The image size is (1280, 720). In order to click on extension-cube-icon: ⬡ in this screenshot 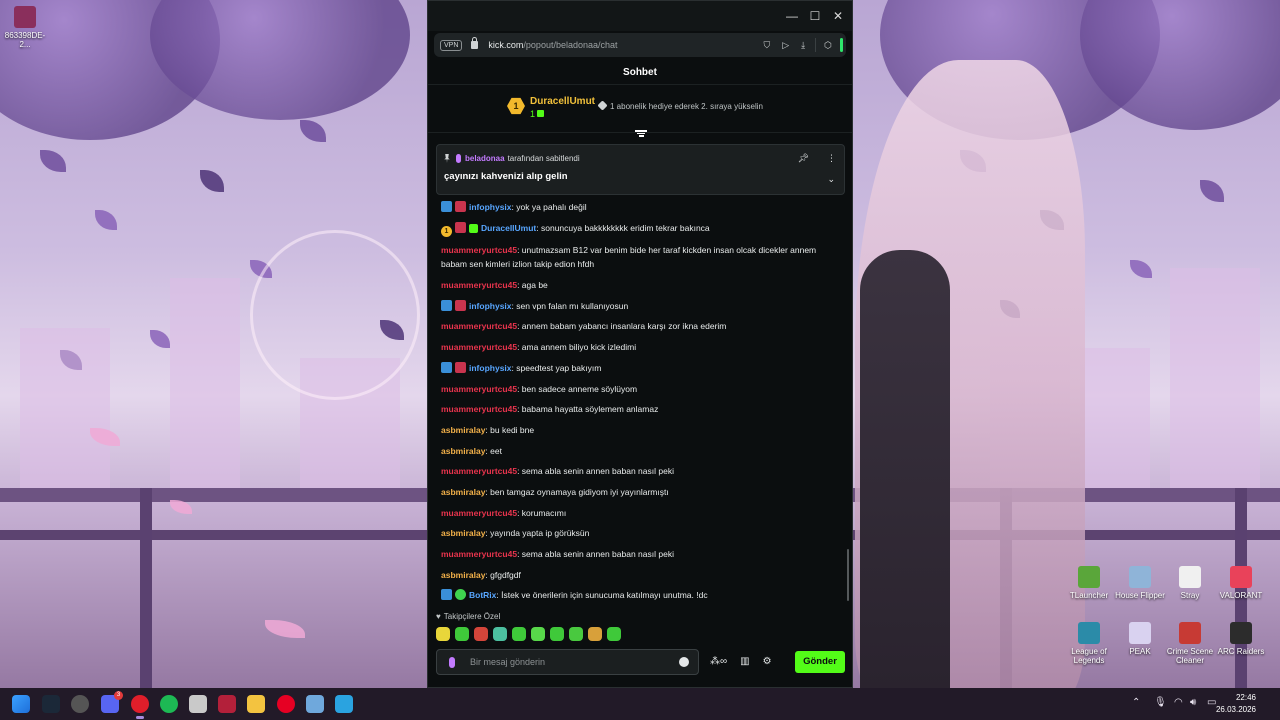, I will do `click(828, 45)`.